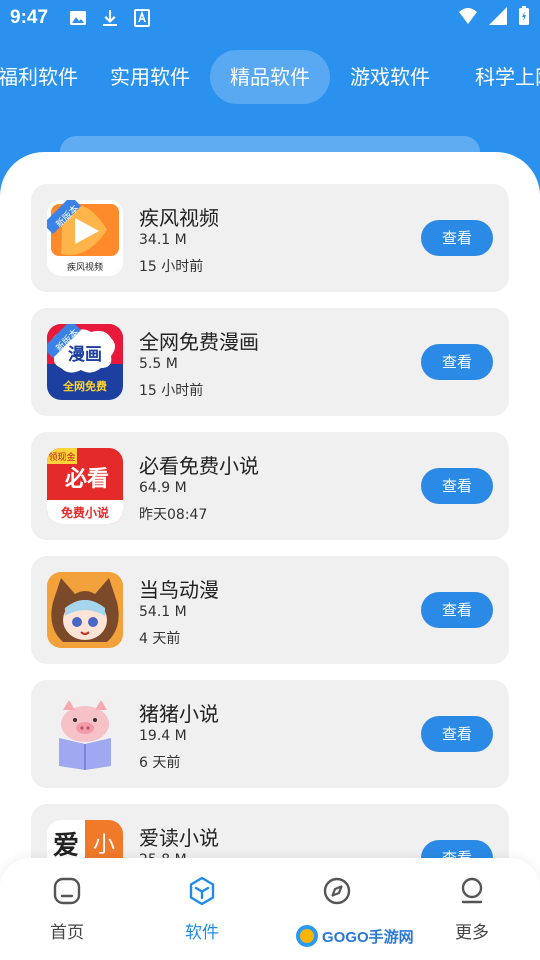 The image size is (540, 960). I want to click on app-size: 34.1 M, so click(163, 240).